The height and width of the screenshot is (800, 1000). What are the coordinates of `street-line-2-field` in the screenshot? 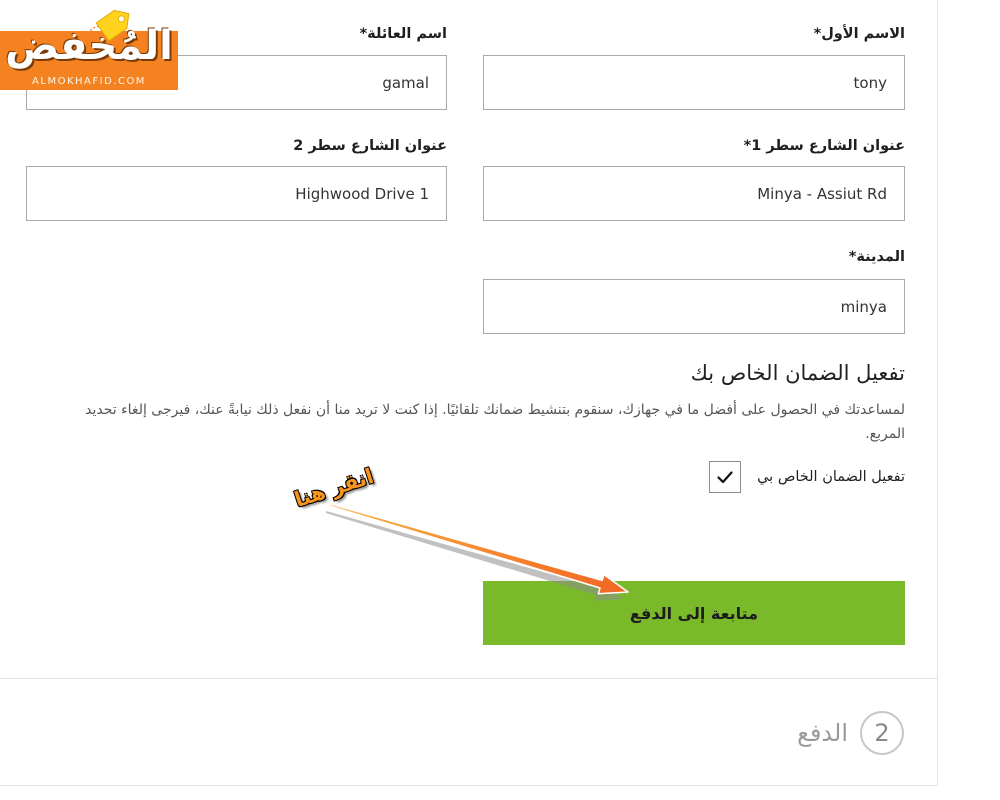 It's located at (236, 193).